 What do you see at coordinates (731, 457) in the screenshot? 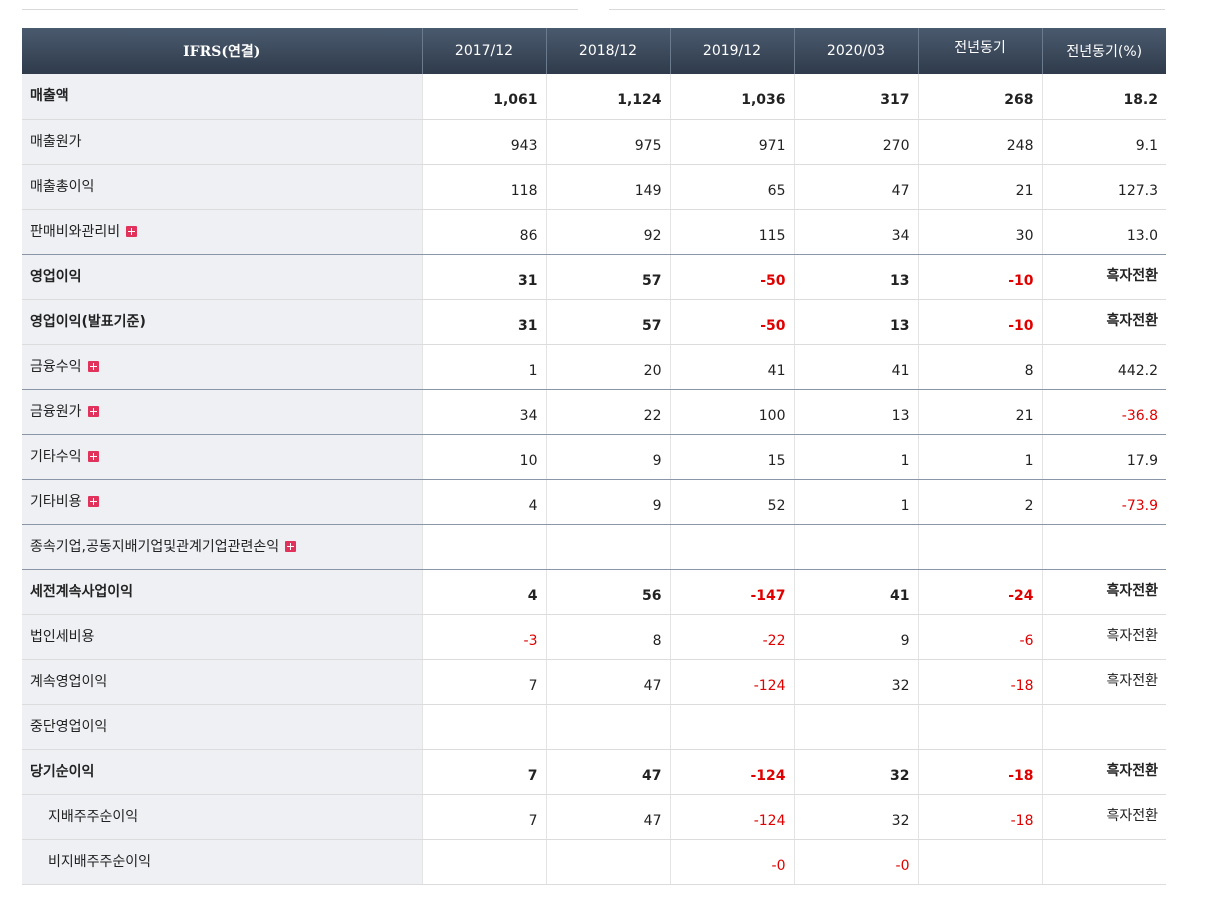
I see `value-cell: 15` at bounding box center [731, 457].